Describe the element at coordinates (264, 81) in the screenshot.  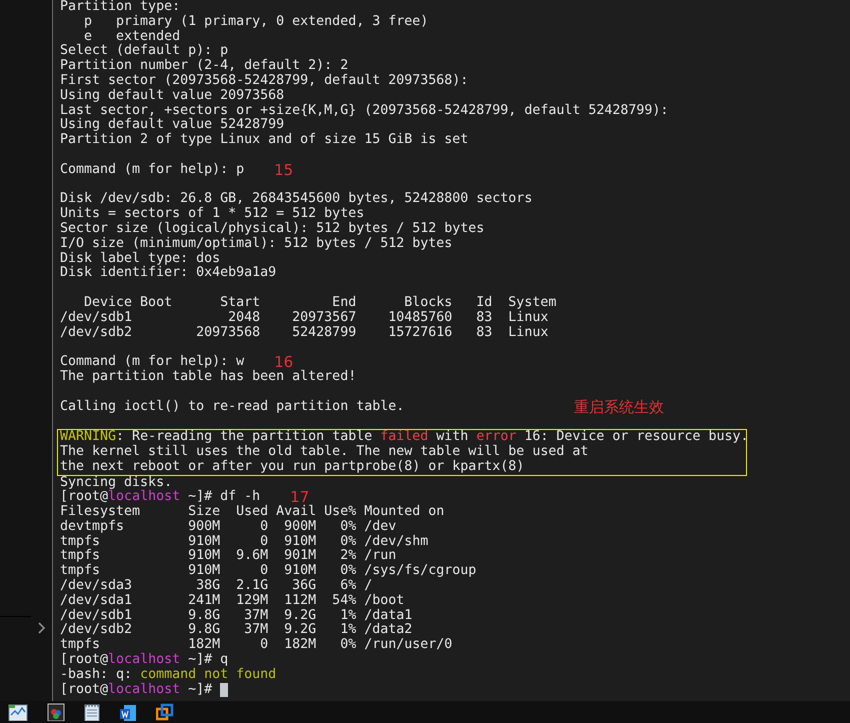
I see `terminal-line: First sector (20973568-52428799, default 20973568):` at that location.